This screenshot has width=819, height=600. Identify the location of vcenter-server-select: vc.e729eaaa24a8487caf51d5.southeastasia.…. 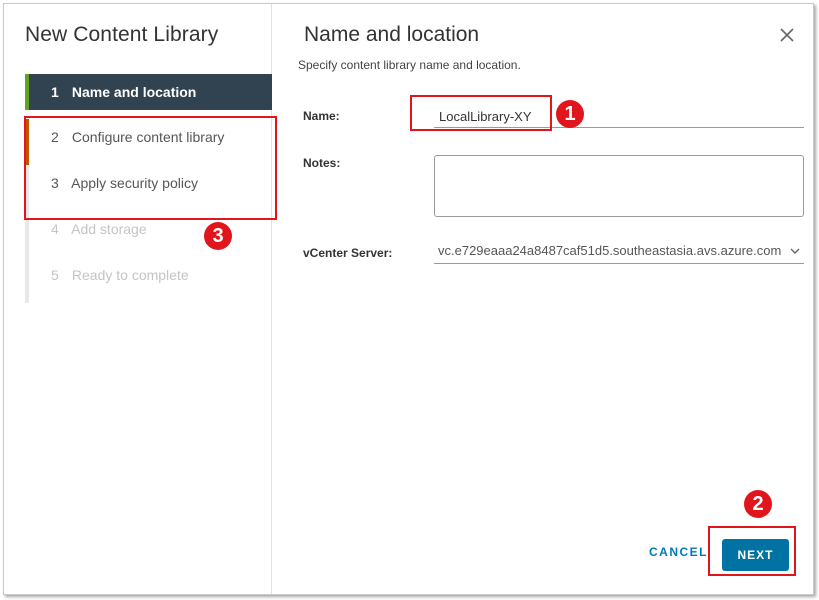
(619, 252).